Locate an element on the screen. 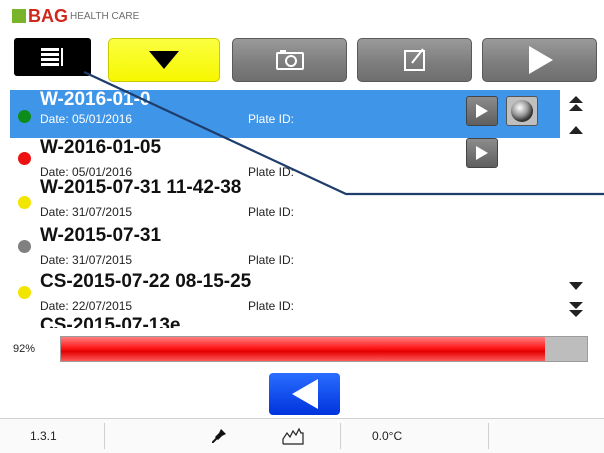 This screenshot has height=453, width=604. dropdown-button is located at coordinates (164, 60).